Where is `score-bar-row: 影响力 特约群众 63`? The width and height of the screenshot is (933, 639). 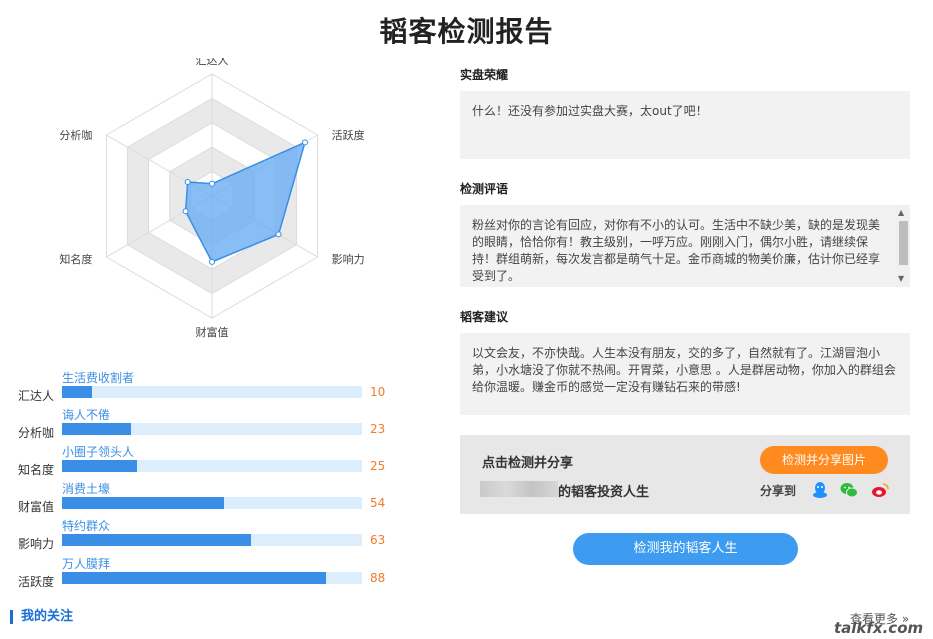
score-bar-row: 影响力 特约群众 63 is located at coordinates (210, 535).